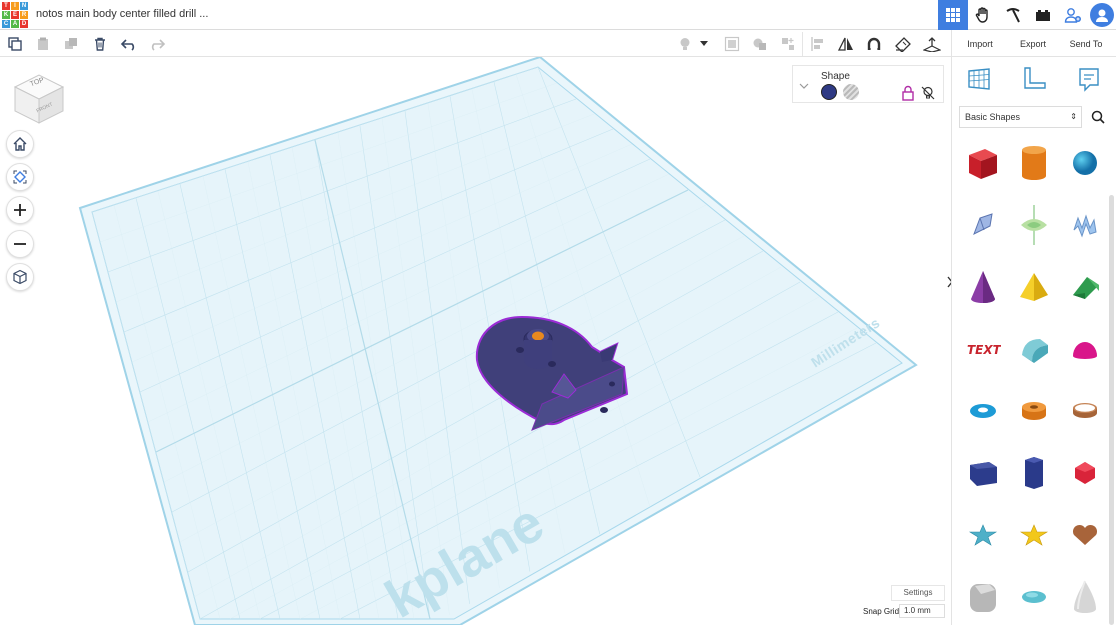 The height and width of the screenshot is (625, 1116). I want to click on magnet-icon, so click(874, 44).